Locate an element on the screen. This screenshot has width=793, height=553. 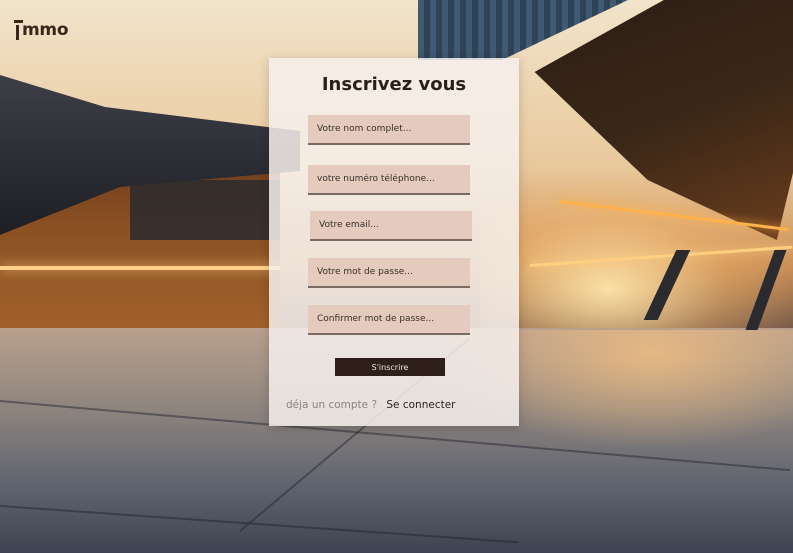
email-input is located at coordinates (391, 226).